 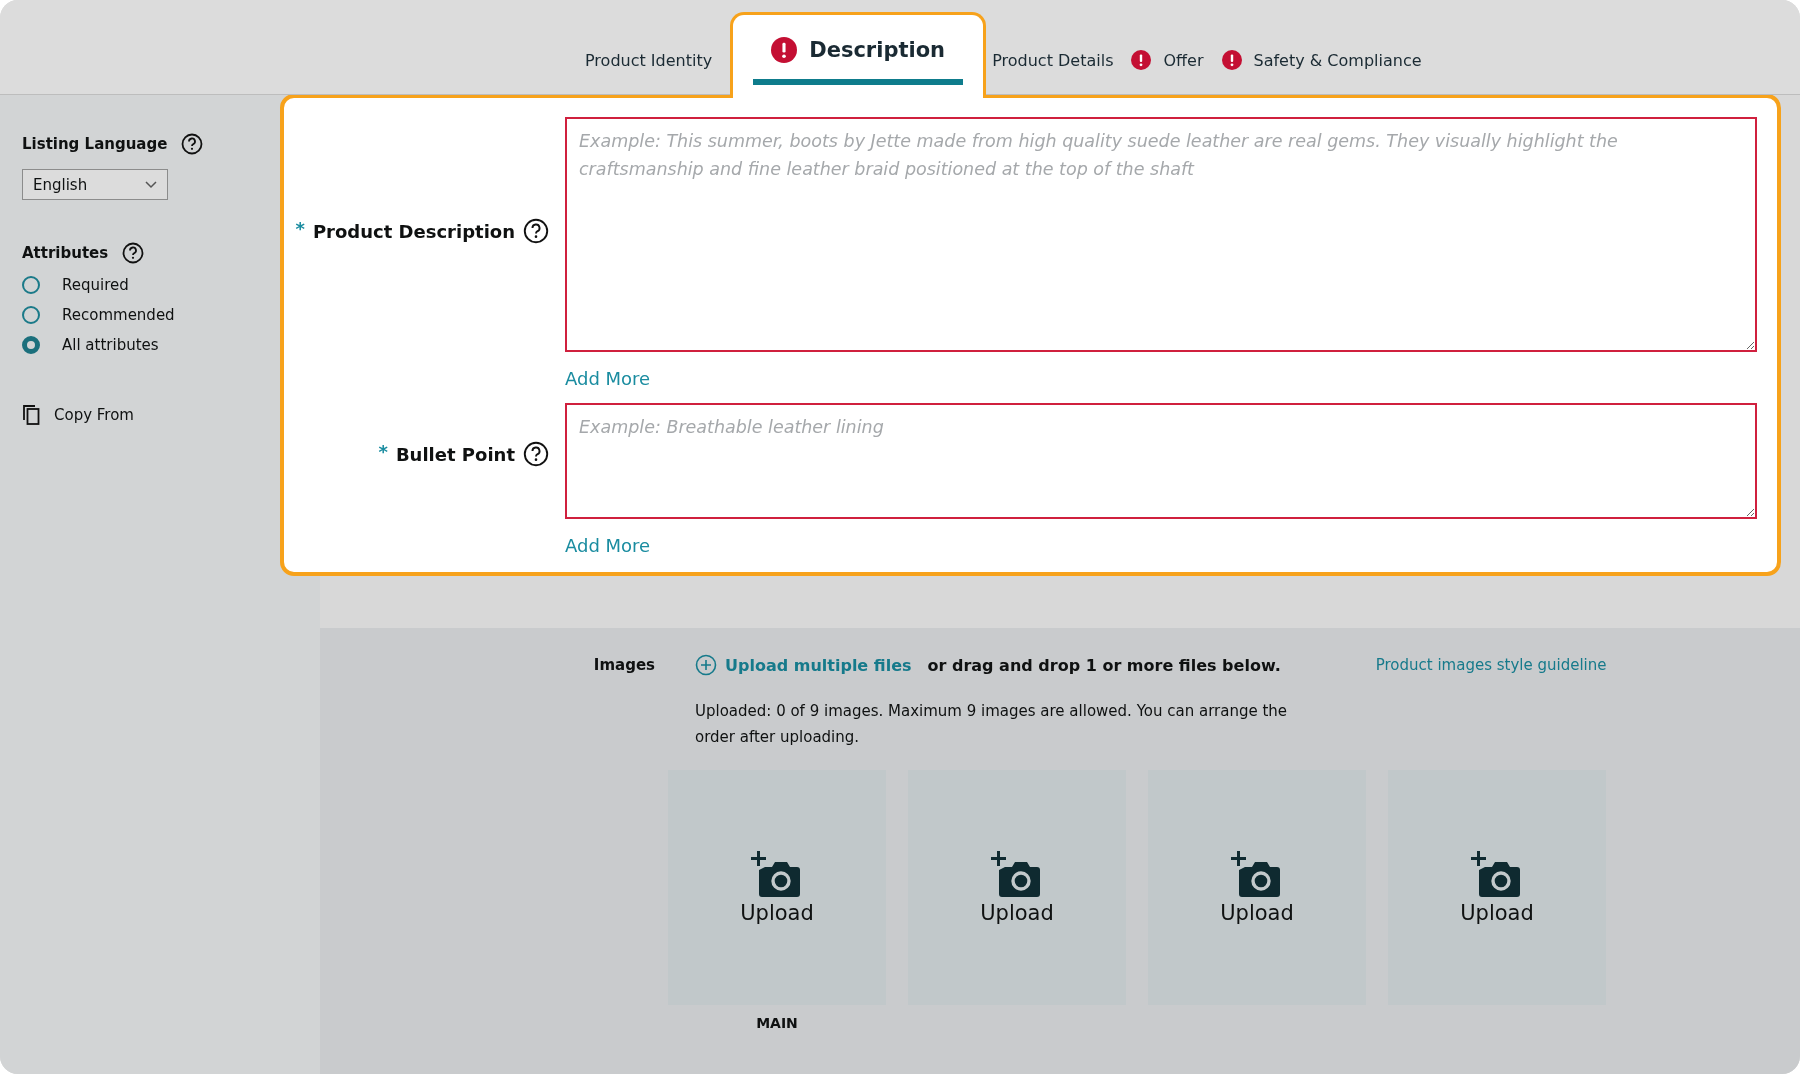 I want to click on radio-label: Recommended, so click(x=118, y=315).